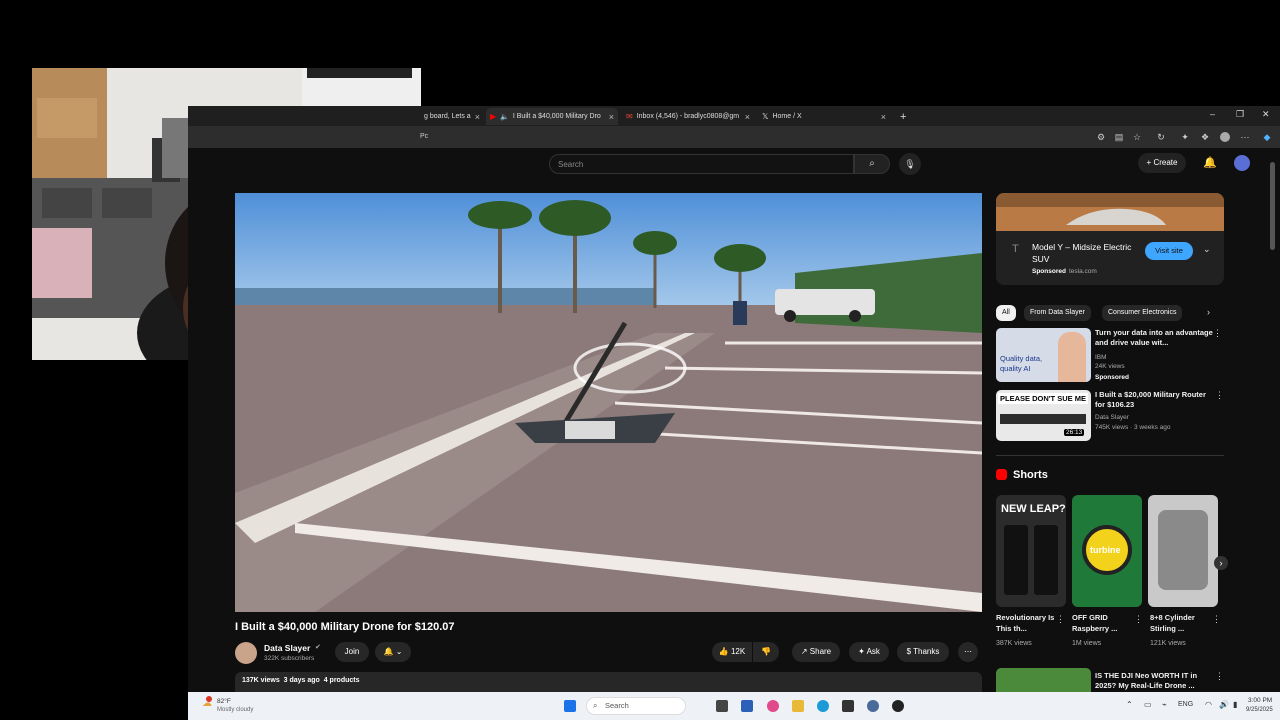  Describe the element at coordinates (872, 164) in the screenshot. I see `search-icon: ⌕` at that location.